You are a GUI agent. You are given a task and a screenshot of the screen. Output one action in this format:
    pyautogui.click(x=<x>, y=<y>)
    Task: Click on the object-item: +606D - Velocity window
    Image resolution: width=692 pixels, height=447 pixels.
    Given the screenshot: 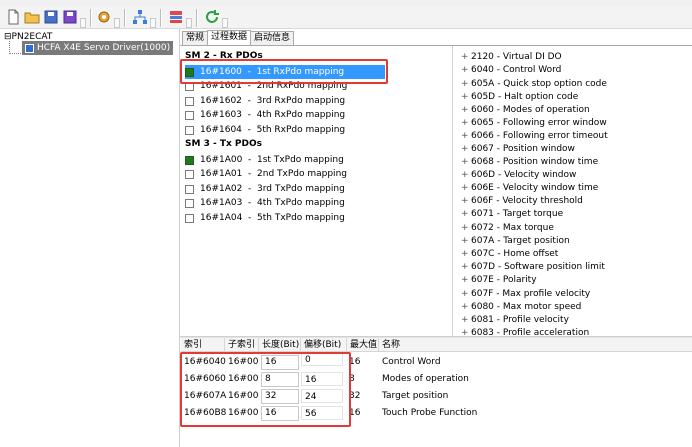 What is the action you would take?
    pyautogui.click(x=518, y=174)
    